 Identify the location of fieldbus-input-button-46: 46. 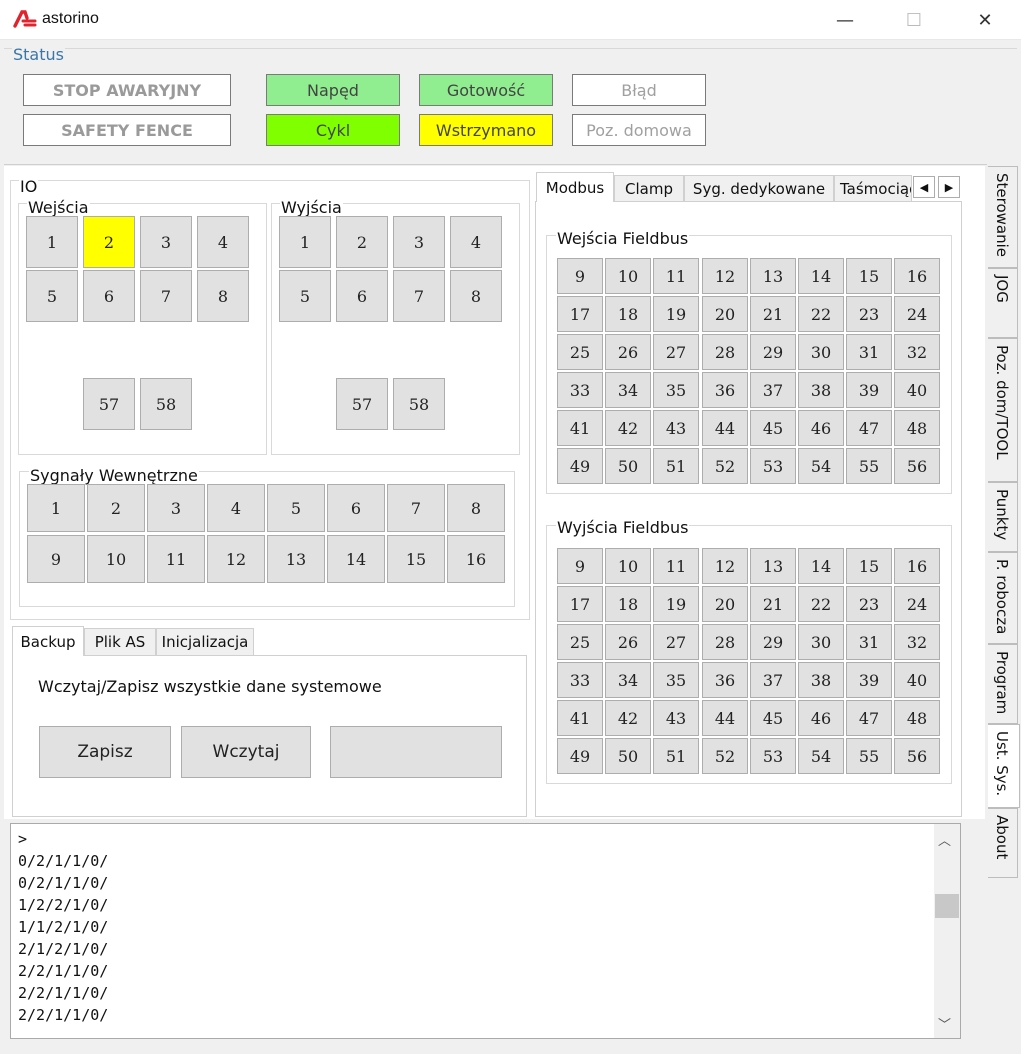
(821, 428).